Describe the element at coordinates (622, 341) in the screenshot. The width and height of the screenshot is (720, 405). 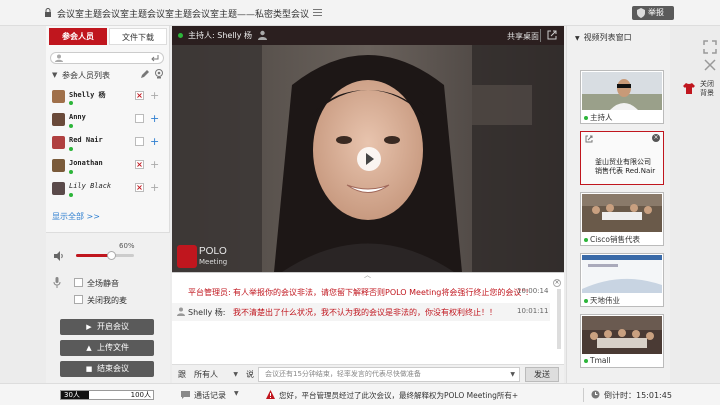
I see `video-thumb: Tmall` at that location.